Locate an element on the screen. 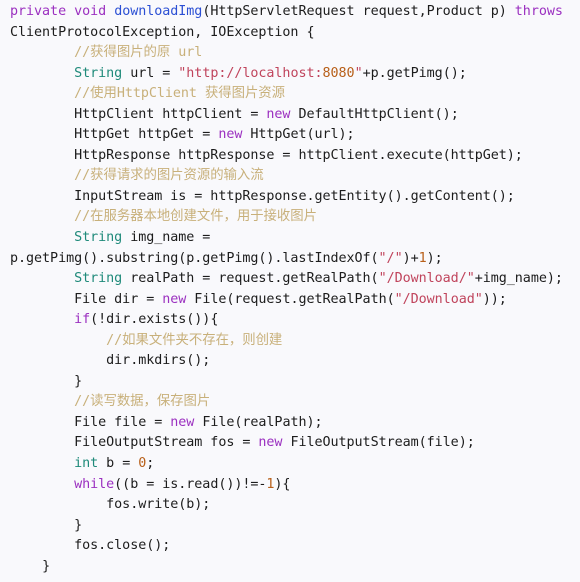 The image size is (580, 582). code-token-cmt: //读写数据，保存图片 is located at coordinates (142, 402).